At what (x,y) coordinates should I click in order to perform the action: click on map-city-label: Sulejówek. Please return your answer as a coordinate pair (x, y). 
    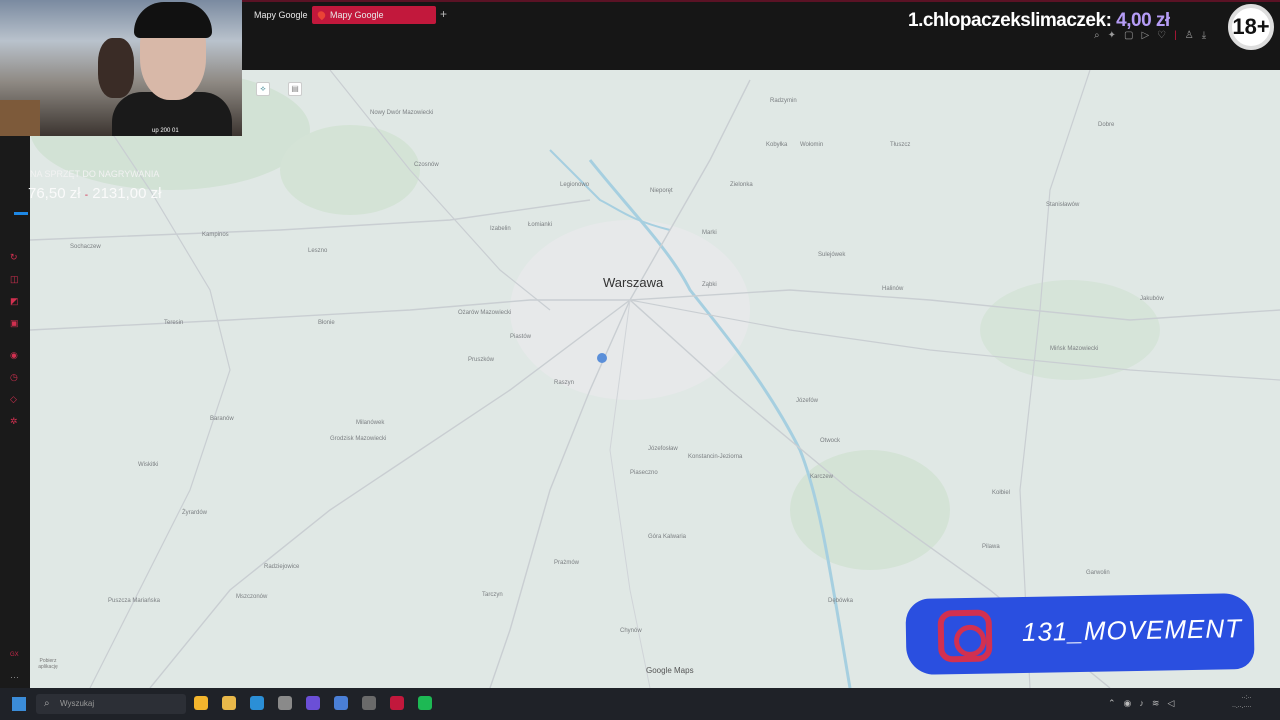
    Looking at the image, I should click on (831, 255).